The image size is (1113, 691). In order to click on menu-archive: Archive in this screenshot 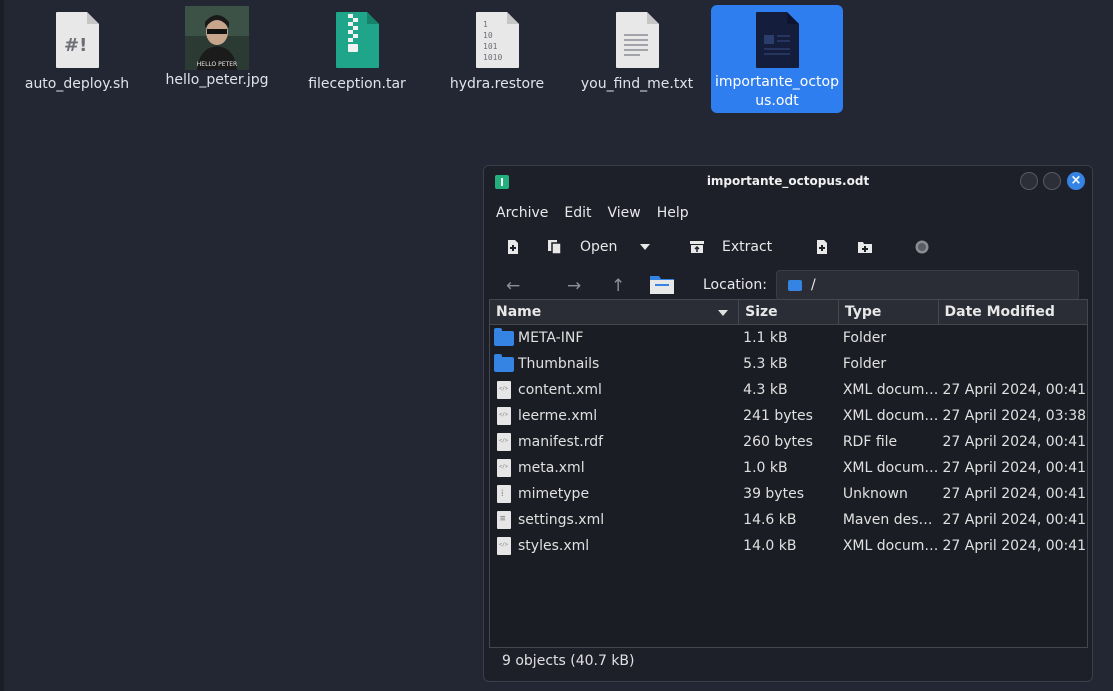, I will do `click(522, 213)`.